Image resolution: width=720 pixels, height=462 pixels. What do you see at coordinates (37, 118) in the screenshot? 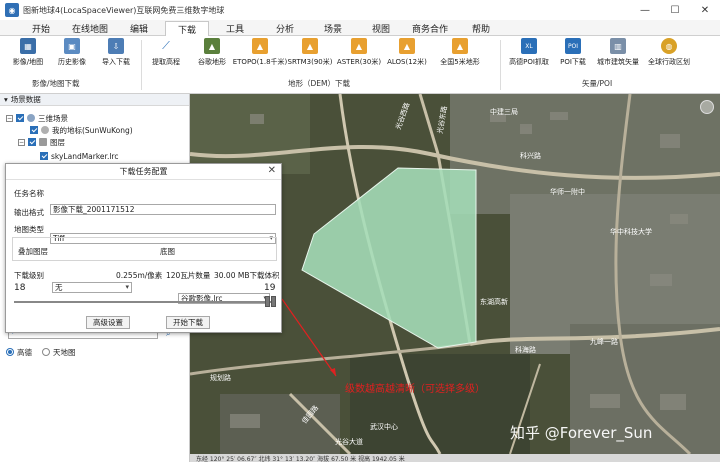
I see `tree-item-3d-scene: − 三维场景` at bounding box center [37, 118].